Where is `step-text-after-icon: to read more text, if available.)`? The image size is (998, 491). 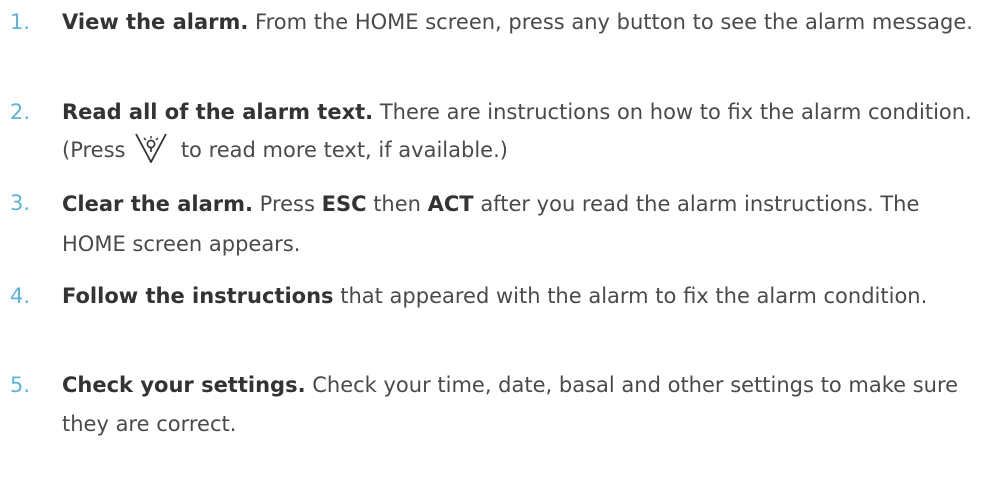
step-text-after-icon: to read more text, if available.) is located at coordinates (341, 150).